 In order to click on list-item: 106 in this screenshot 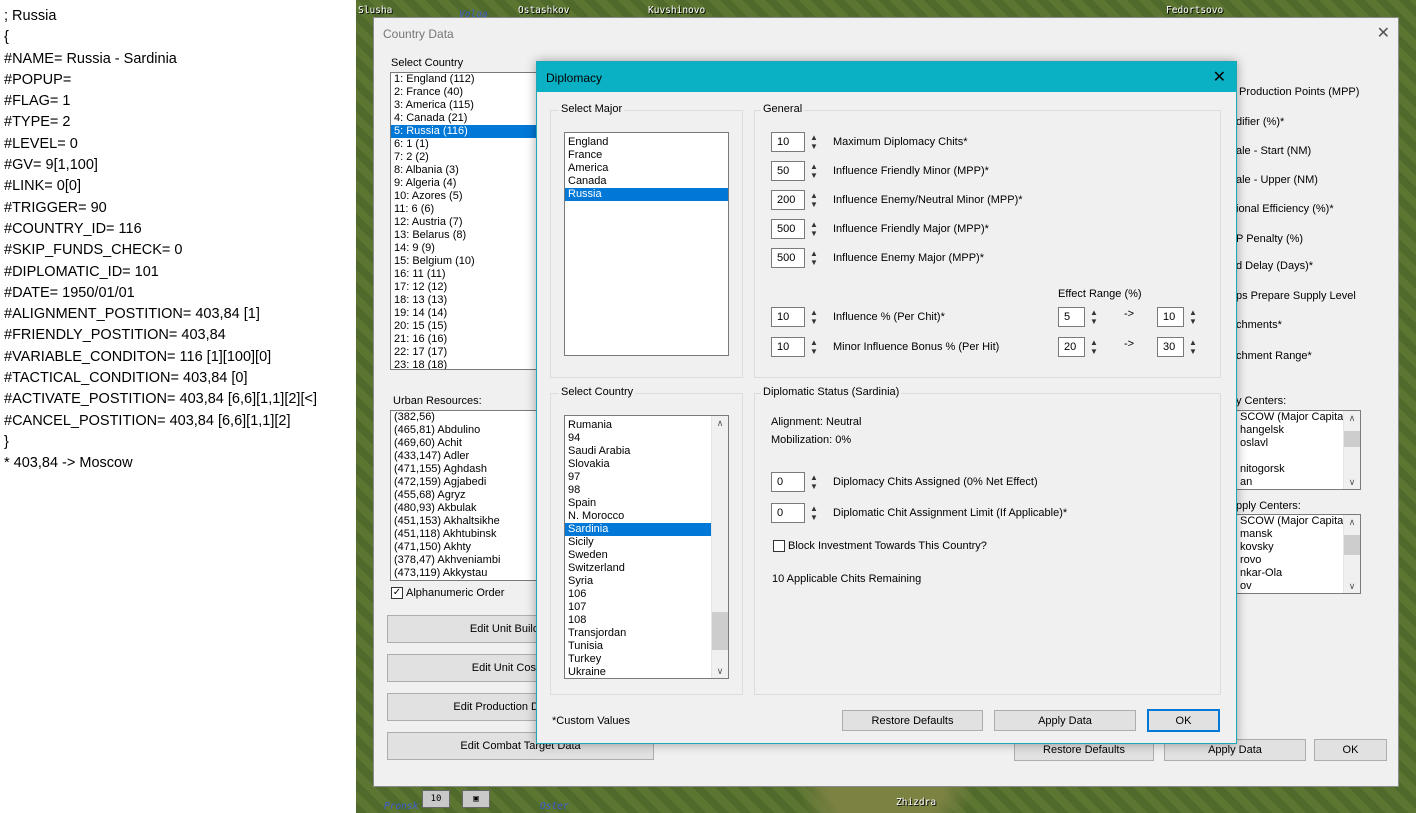, I will do `click(638, 594)`.